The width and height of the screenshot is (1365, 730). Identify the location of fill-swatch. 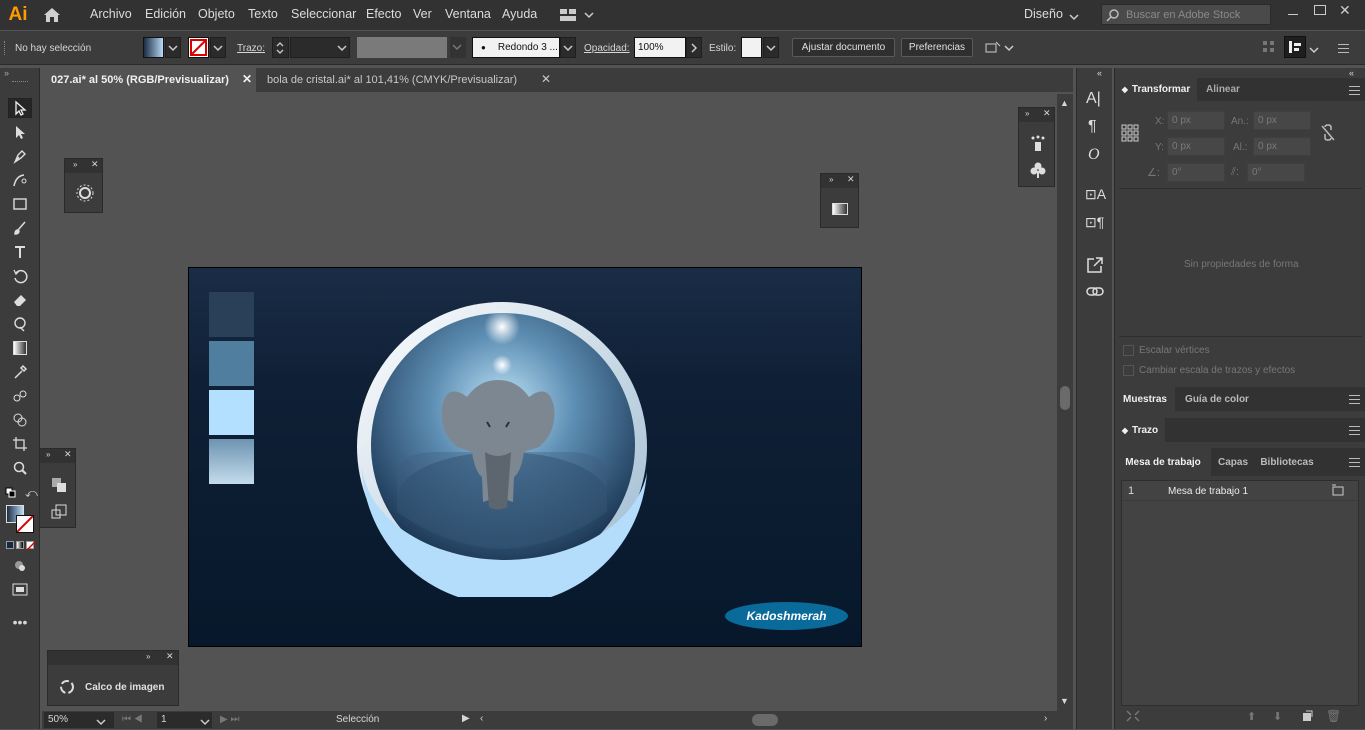
(153, 47).